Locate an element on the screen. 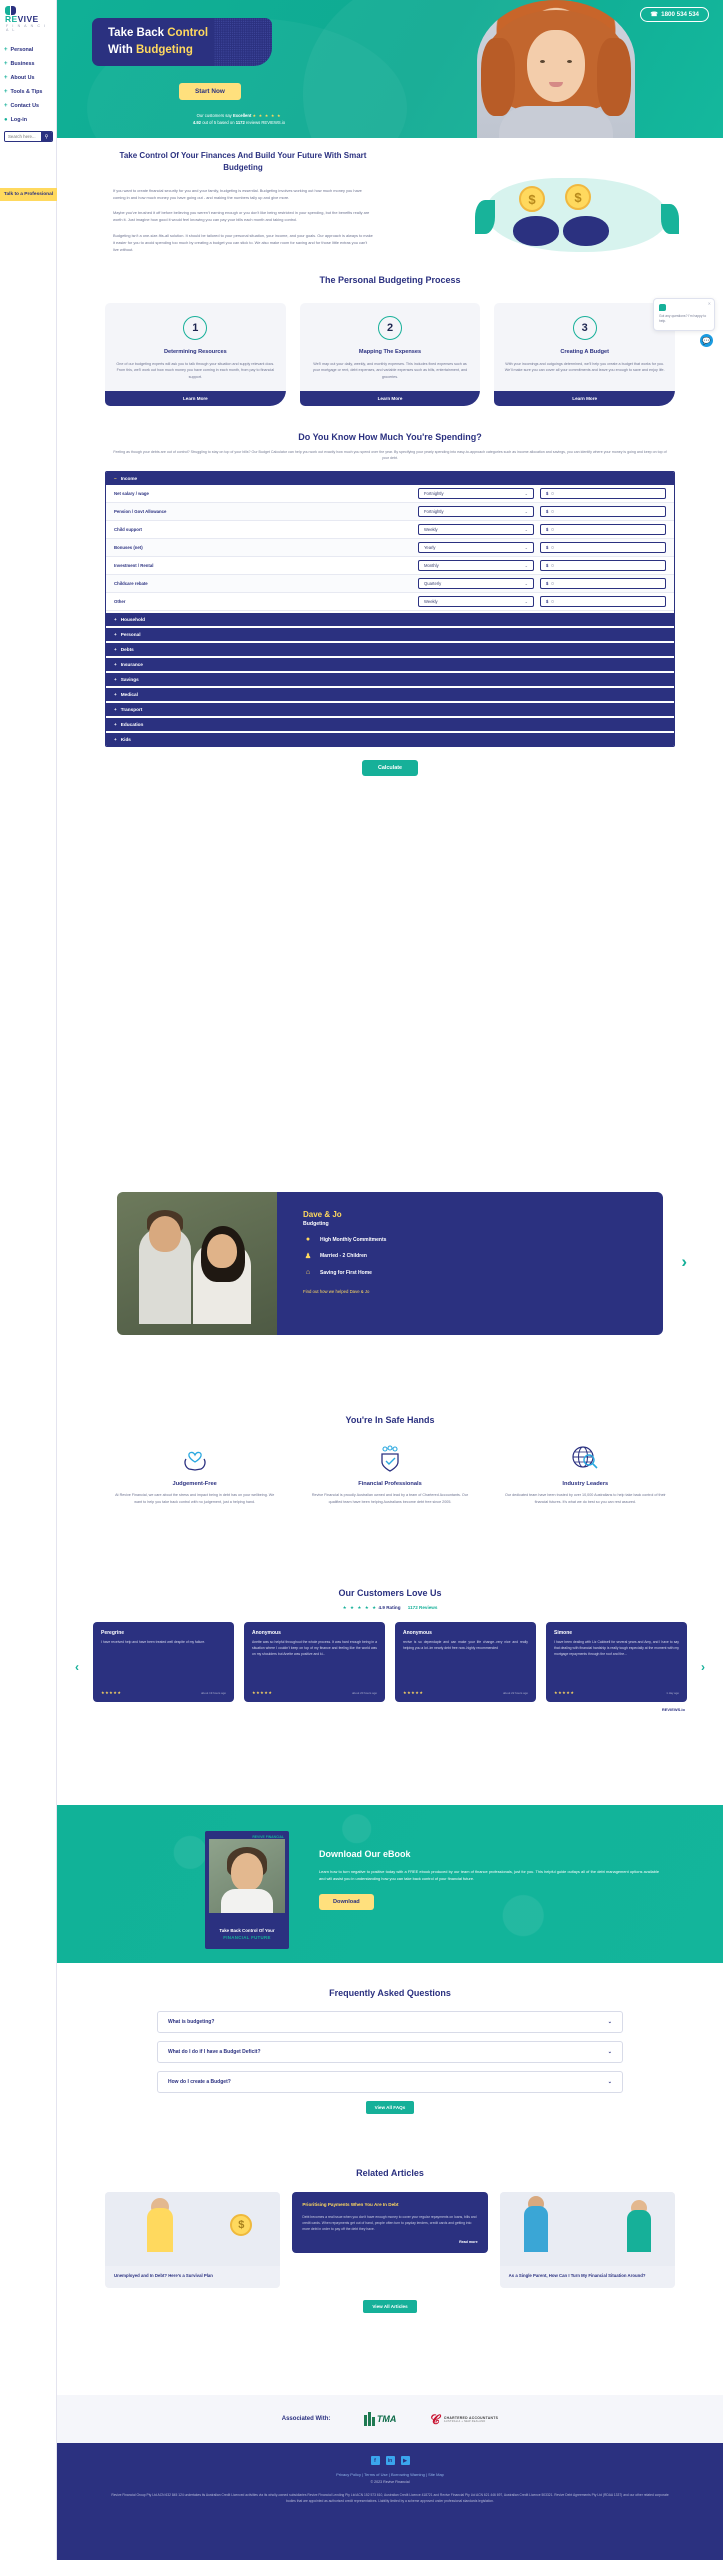 The width and height of the screenshot is (723, 2560). phone-button: ☎ 1800 534 534 is located at coordinates (674, 14).